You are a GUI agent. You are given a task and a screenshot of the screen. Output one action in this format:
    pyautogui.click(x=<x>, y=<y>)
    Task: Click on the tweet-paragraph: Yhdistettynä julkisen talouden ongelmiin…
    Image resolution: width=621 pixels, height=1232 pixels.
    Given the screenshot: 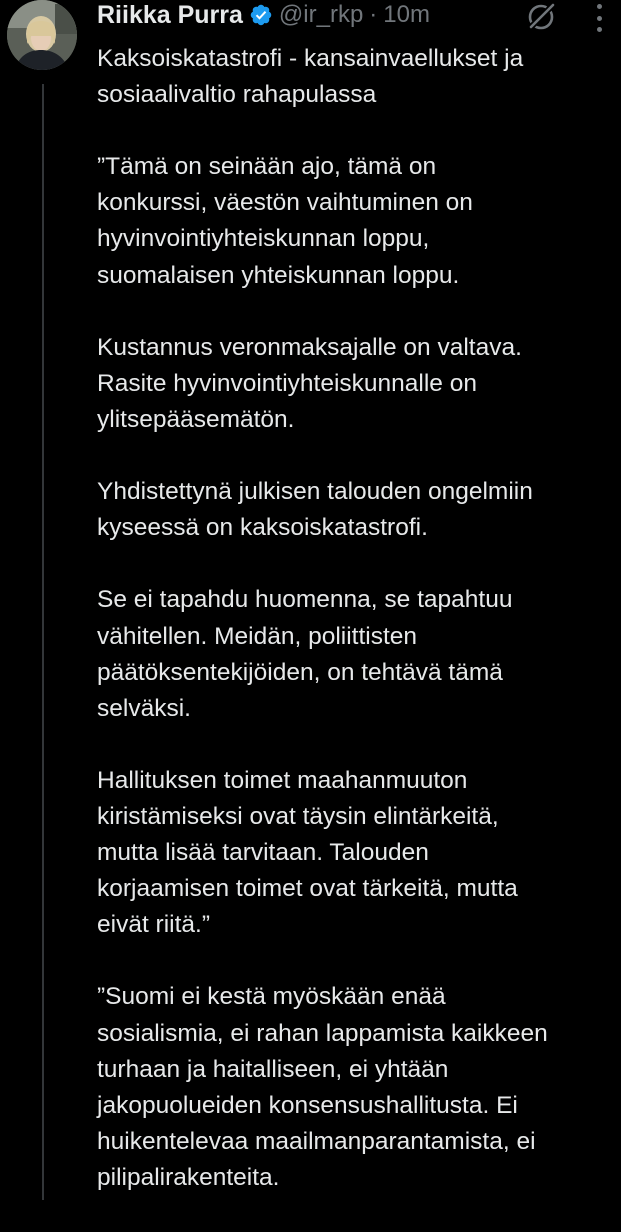 What is the action you would take?
    pyautogui.click(x=315, y=510)
    